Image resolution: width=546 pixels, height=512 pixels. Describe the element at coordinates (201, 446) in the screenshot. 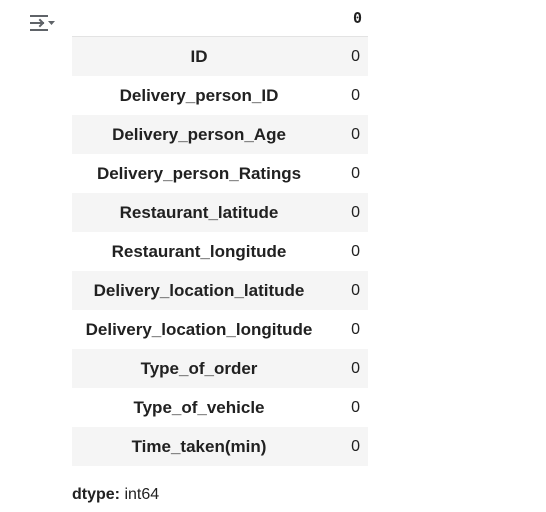

I see `row-label: Time_taken(min)` at that location.